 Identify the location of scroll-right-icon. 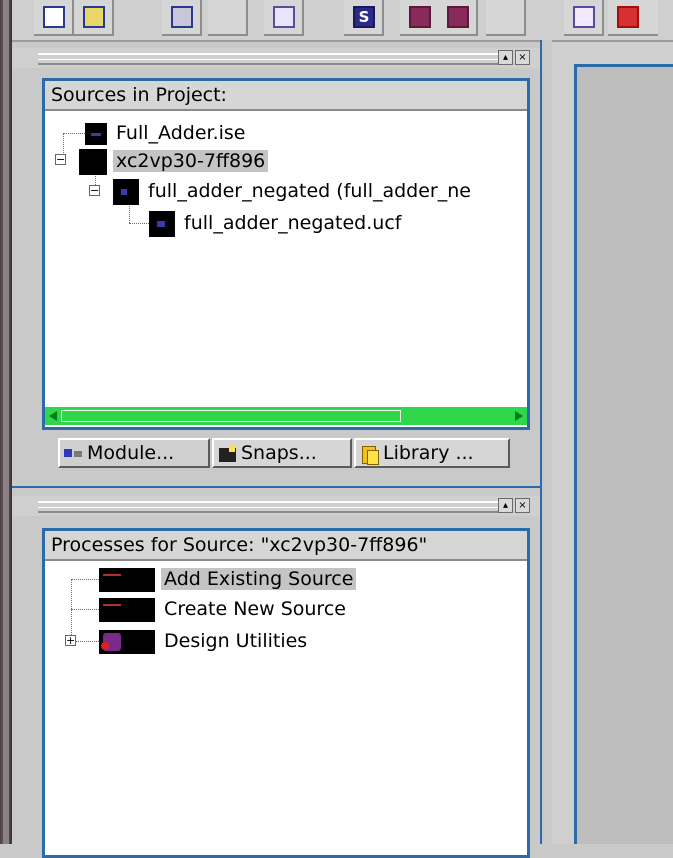
(519, 416).